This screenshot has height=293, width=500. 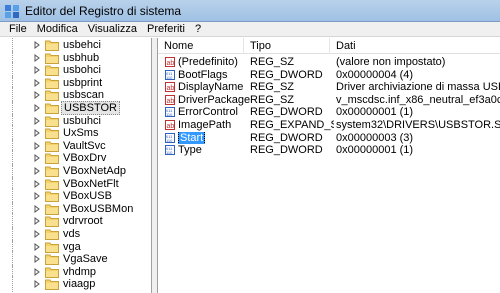 What do you see at coordinates (211, 87) in the screenshot?
I see `value-name: DisplayName` at bounding box center [211, 87].